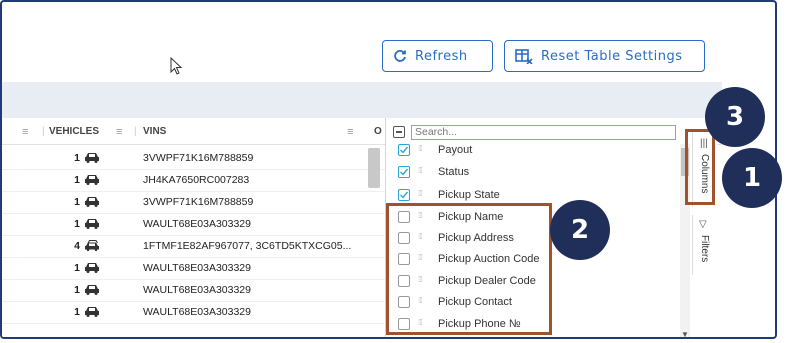 This screenshot has height=343, width=786. What do you see at coordinates (77, 246) in the screenshot?
I see `vehicle-count: 4` at bounding box center [77, 246].